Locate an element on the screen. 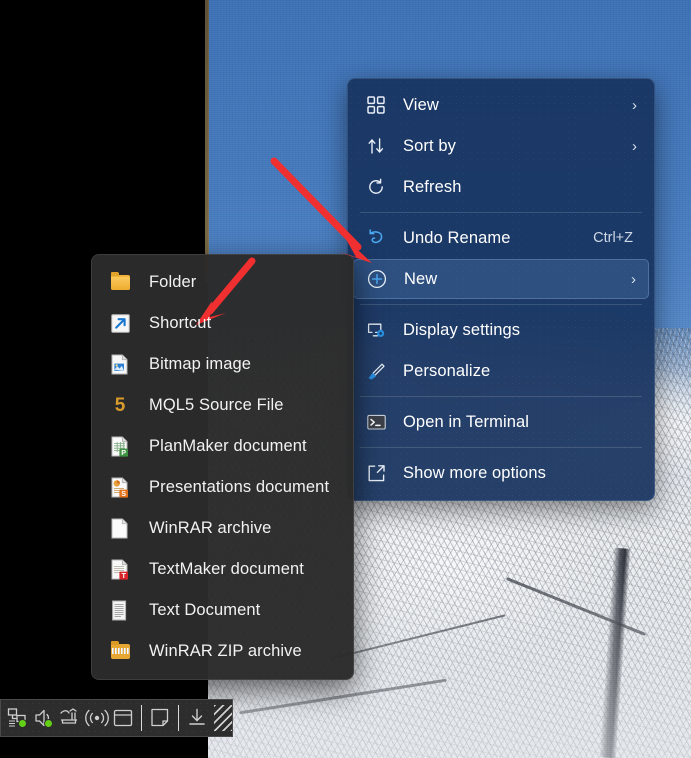  new-submenu-item-label: TextMaker document is located at coordinates (226, 568).